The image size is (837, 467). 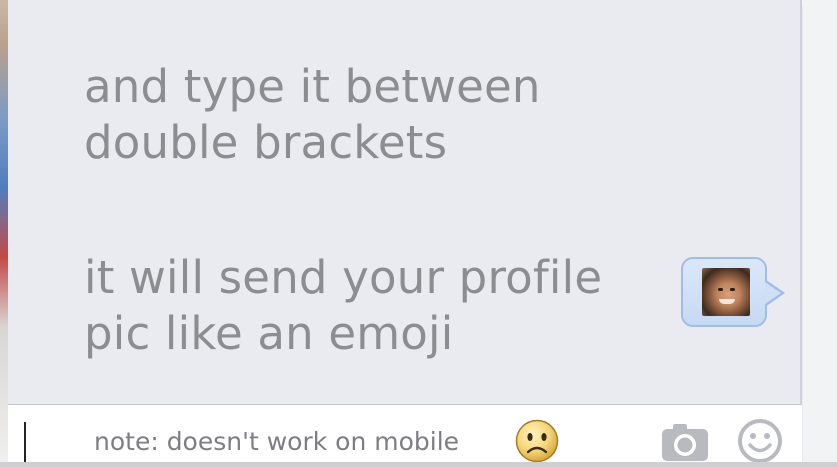 What do you see at coordinates (537, 441) in the screenshot?
I see `sad-face-emoji-icon` at bounding box center [537, 441].